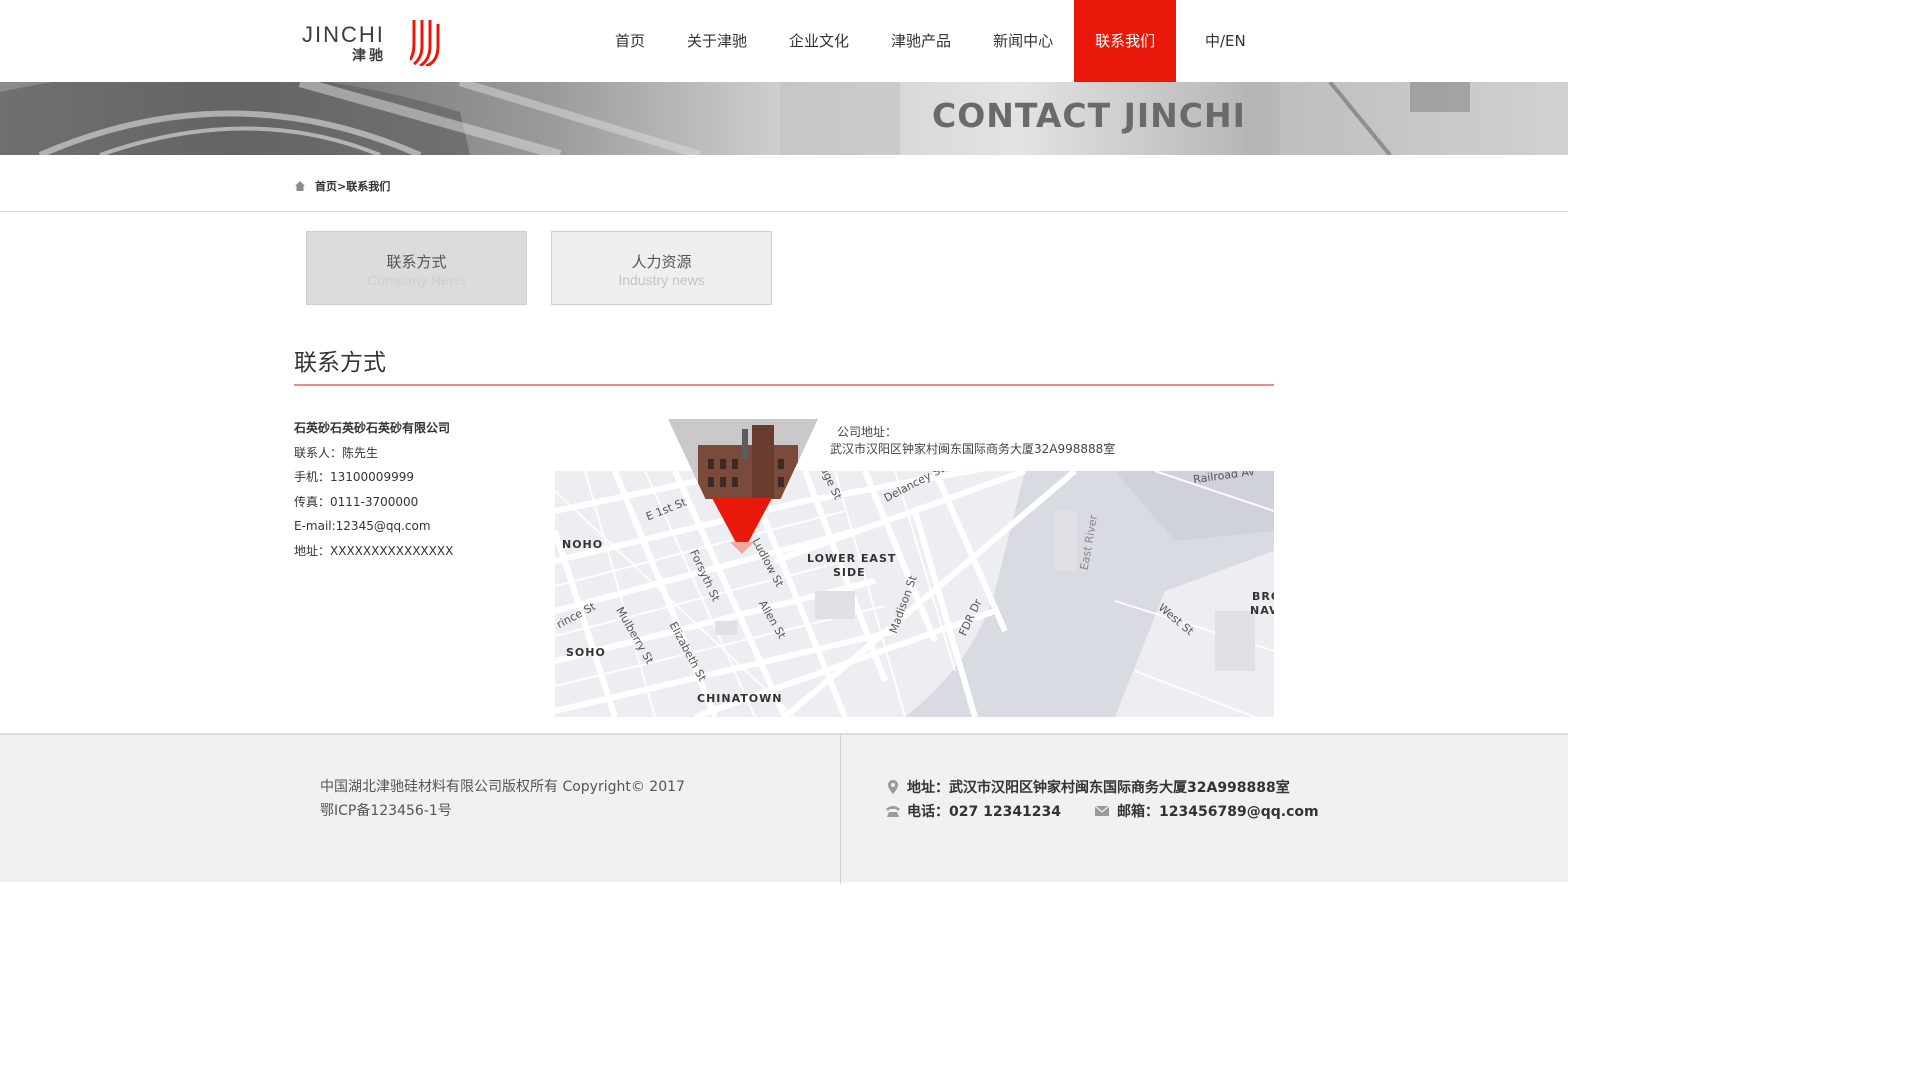  Describe the element at coordinates (586, 652) in the screenshot. I see `map-label-soho: SOHO` at that location.